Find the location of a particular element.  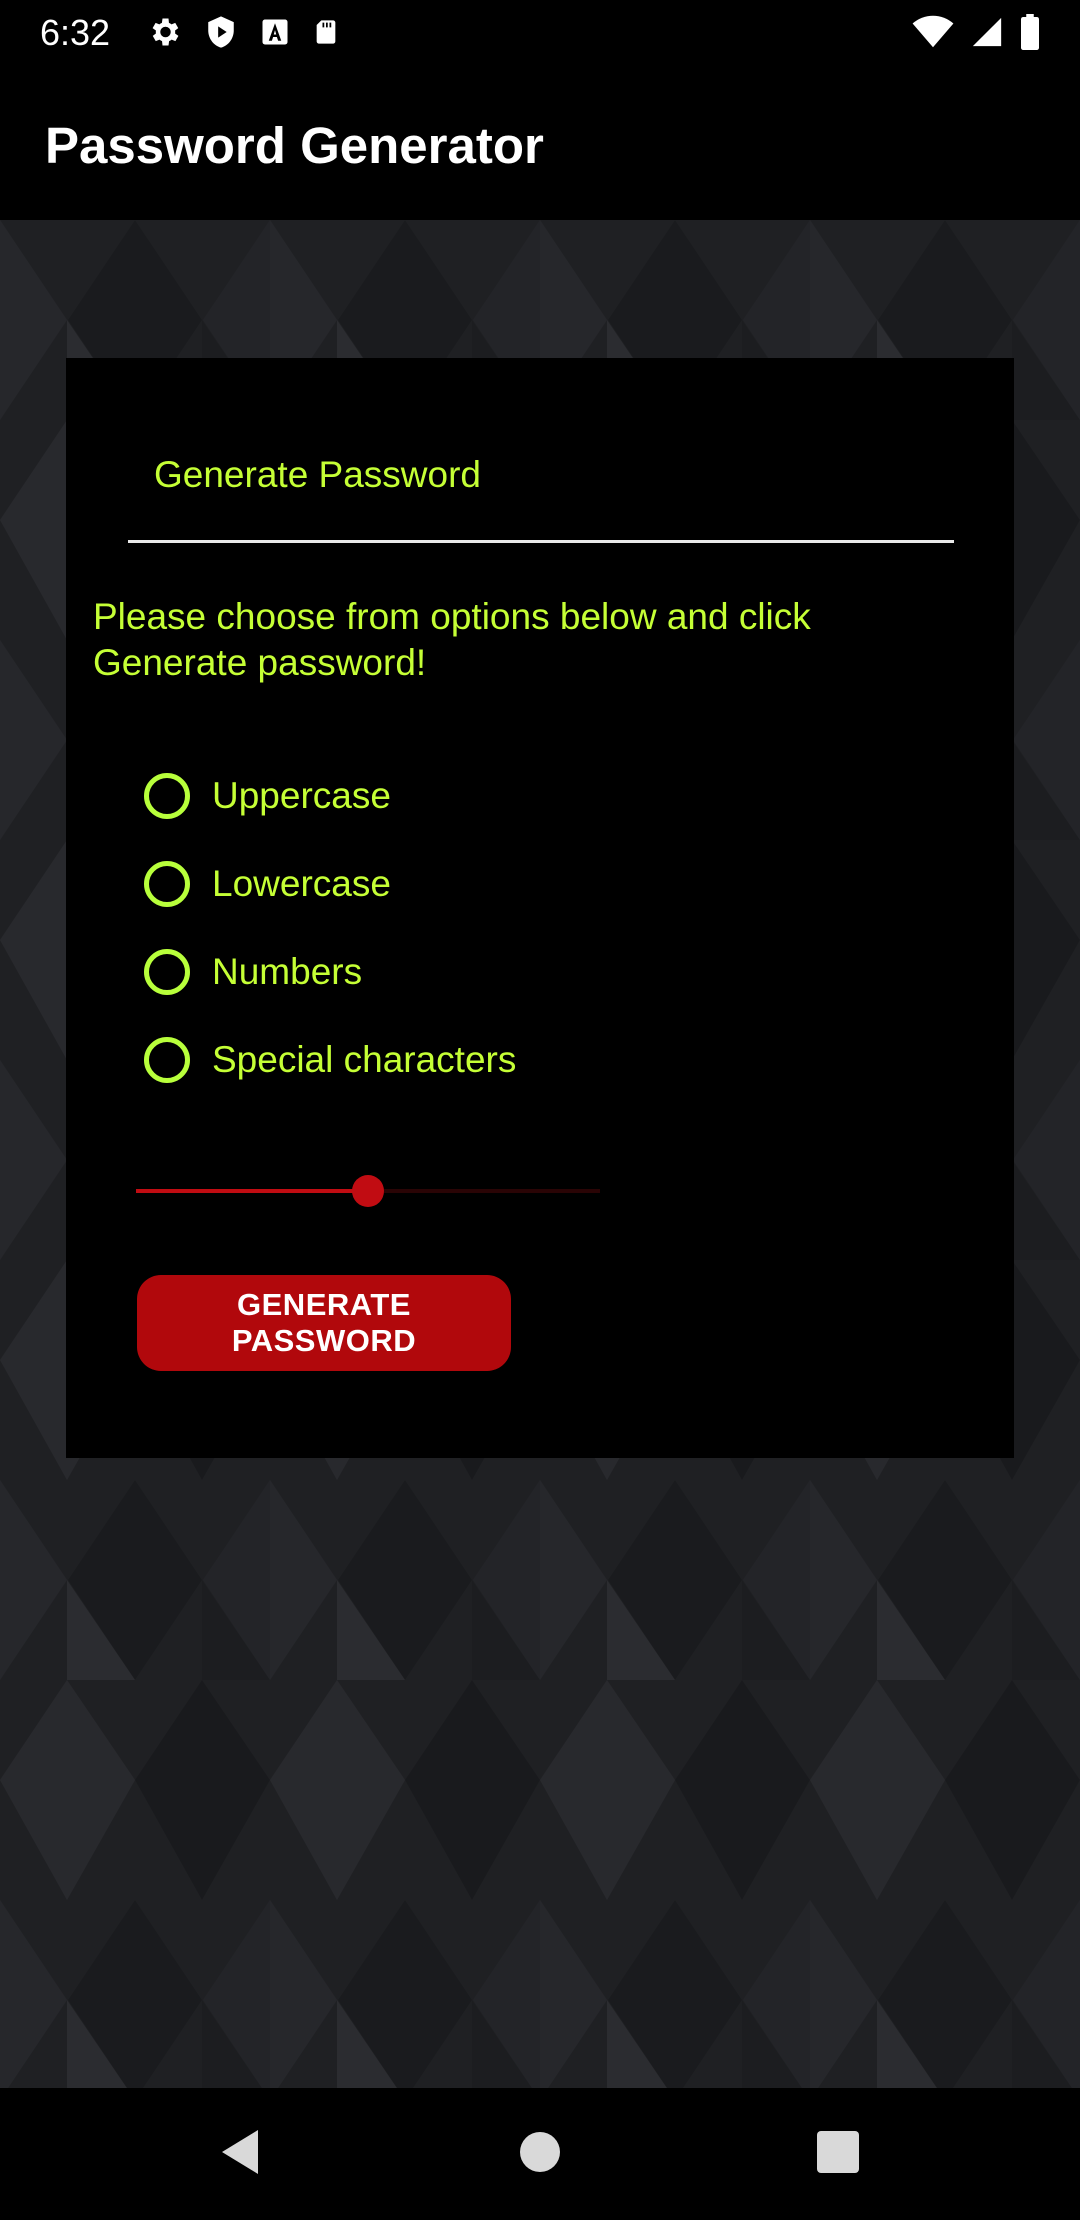

navigation-bar is located at coordinates (540, 2154).